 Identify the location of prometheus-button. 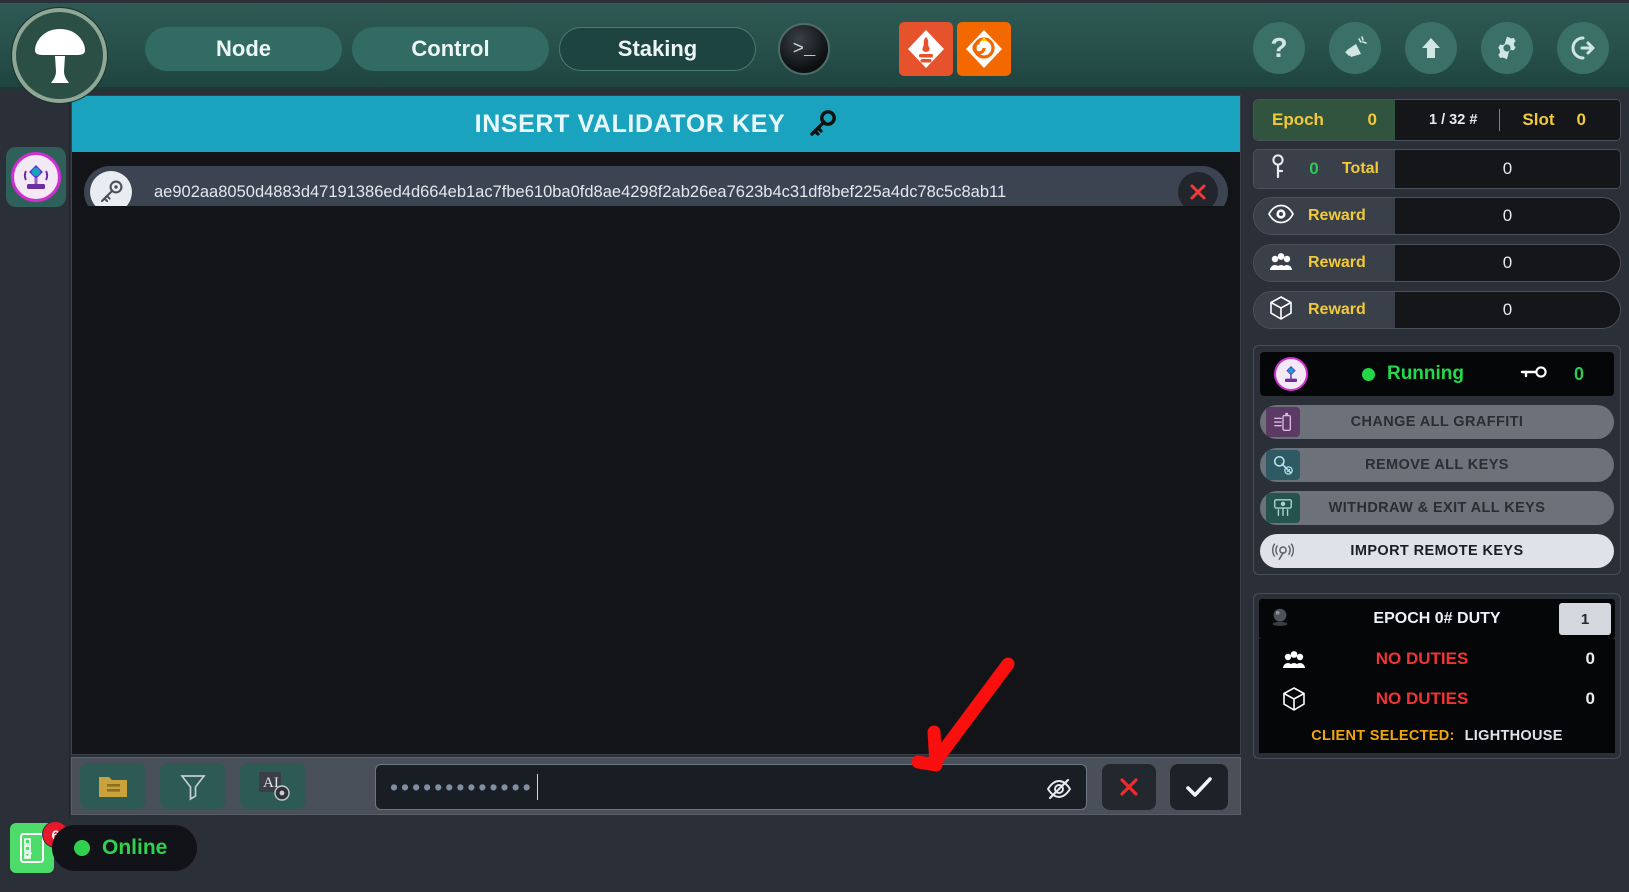
(926, 49).